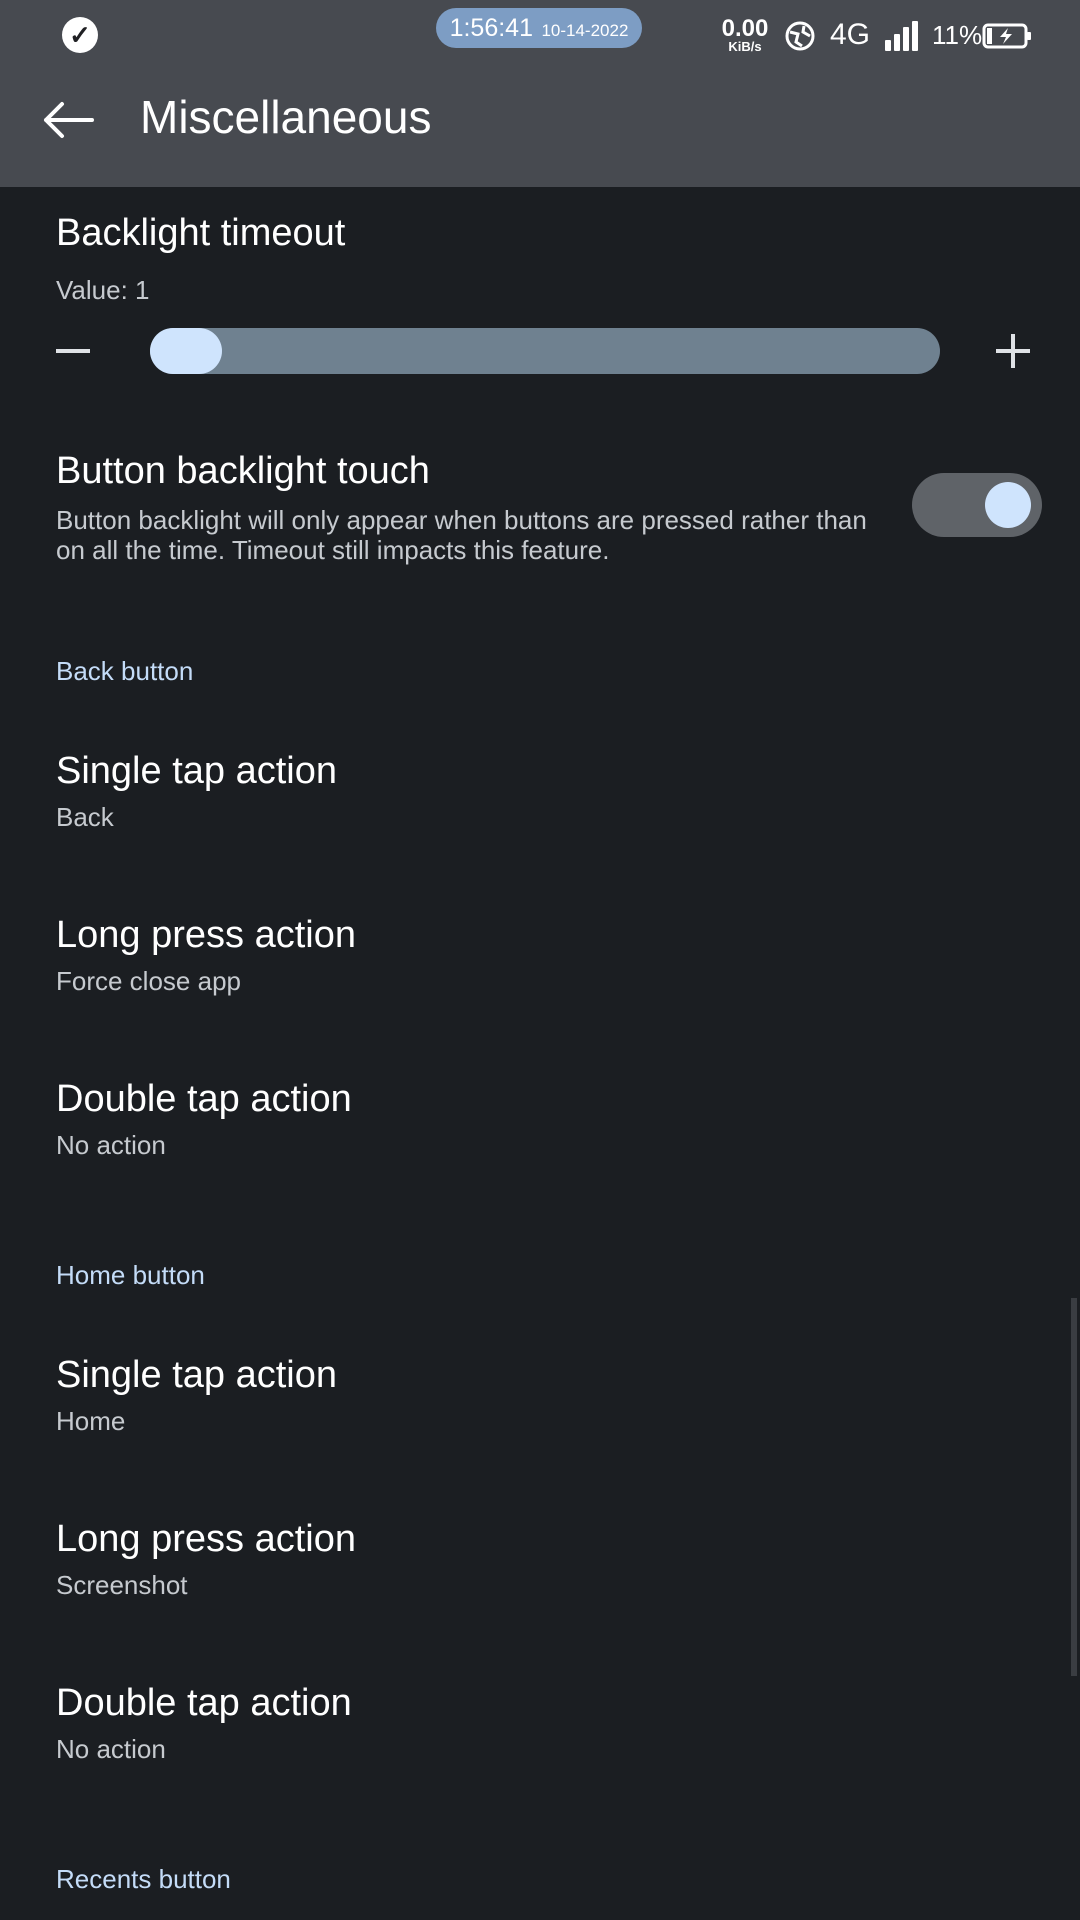 The height and width of the screenshot is (1920, 1080). What do you see at coordinates (85, 817) in the screenshot?
I see `back-single-tap-value: Back` at bounding box center [85, 817].